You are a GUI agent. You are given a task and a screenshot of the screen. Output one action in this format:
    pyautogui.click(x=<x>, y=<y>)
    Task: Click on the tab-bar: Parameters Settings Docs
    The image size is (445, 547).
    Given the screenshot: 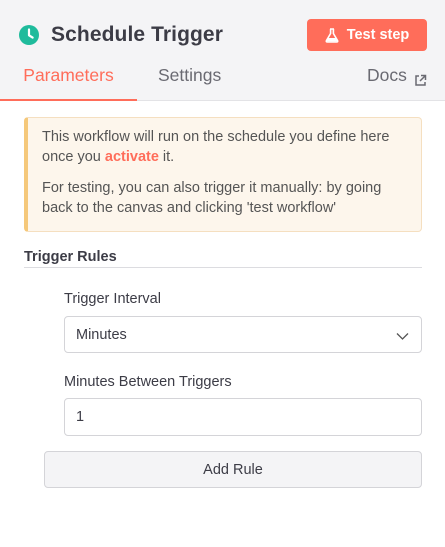 What is the action you would take?
    pyautogui.click(x=222, y=83)
    